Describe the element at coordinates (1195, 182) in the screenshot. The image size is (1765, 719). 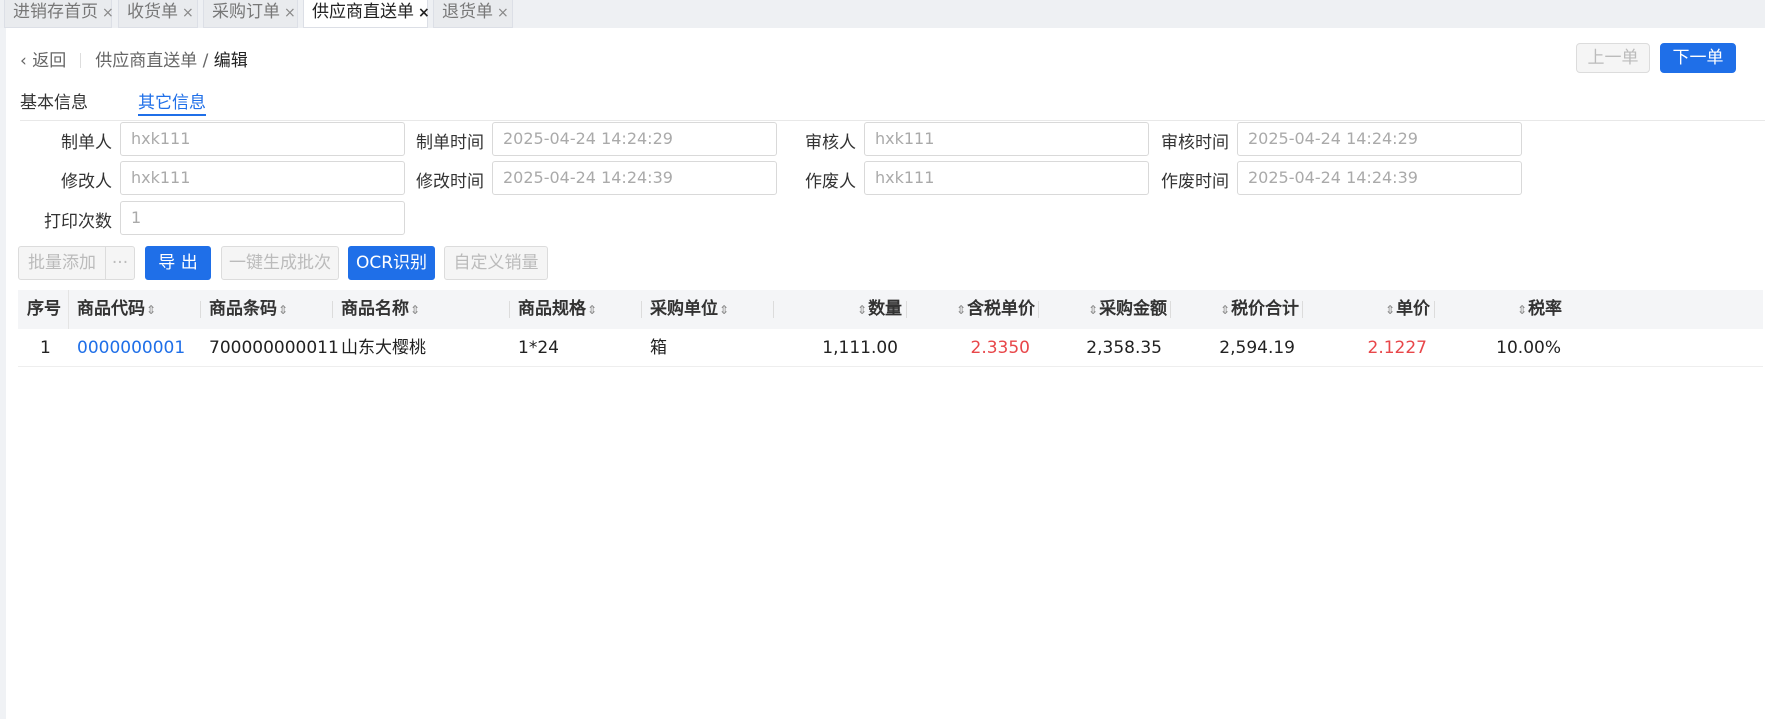
I see `void-time-label: 作废时间` at that location.